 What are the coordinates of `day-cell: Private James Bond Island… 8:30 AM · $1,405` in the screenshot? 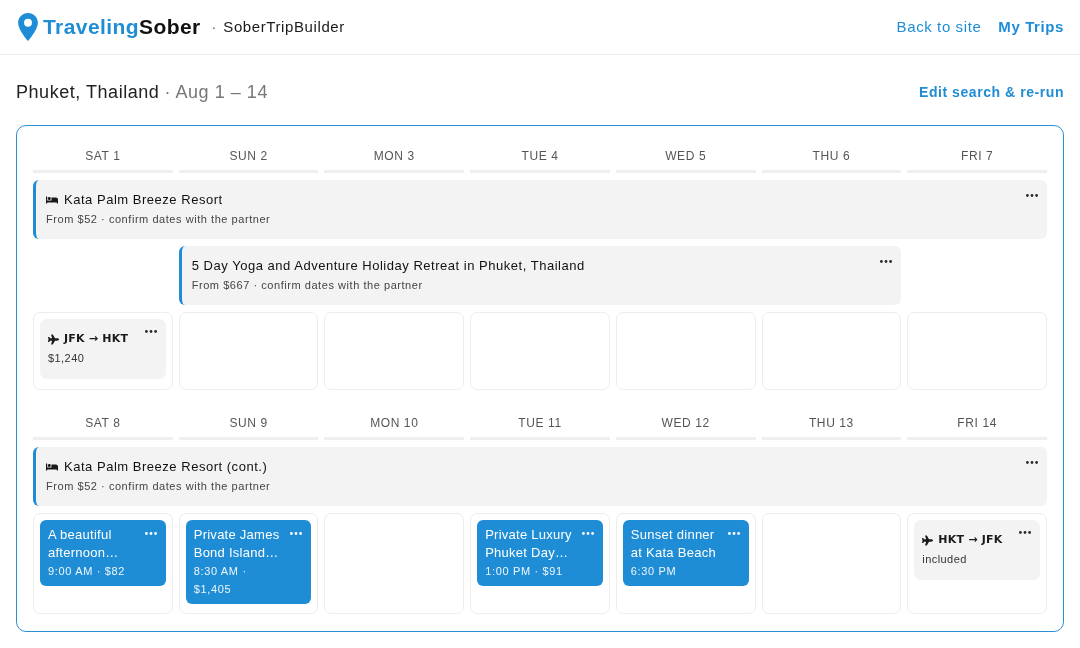 It's located at (248, 563).